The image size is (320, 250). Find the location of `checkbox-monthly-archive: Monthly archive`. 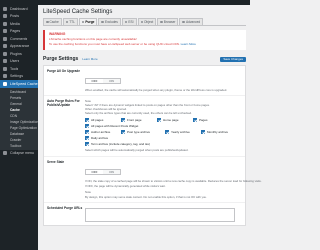

checkbox-monthly-archive: Monthly archive is located at coordinates (217, 132).